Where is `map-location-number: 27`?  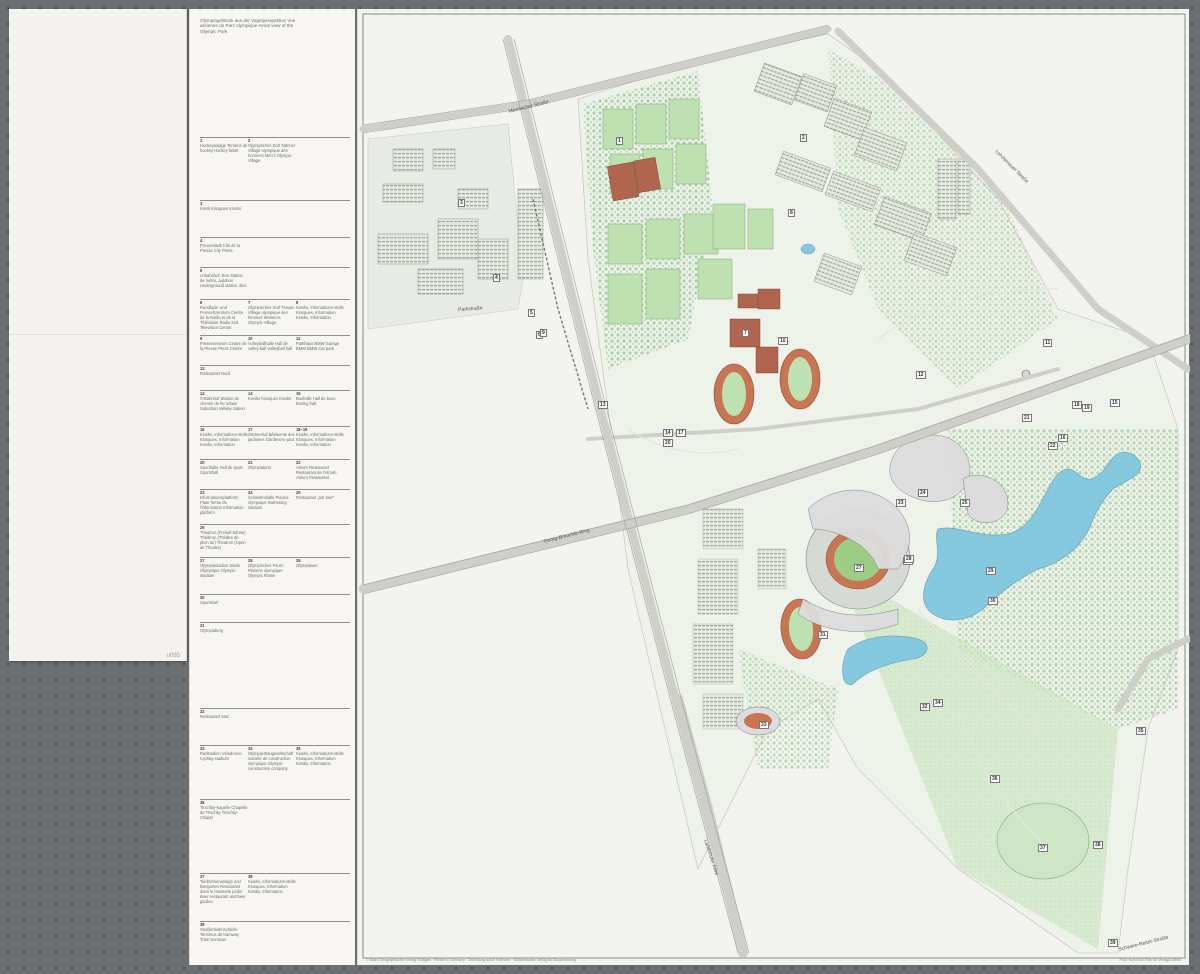 map-location-number: 27 is located at coordinates (859, 568).